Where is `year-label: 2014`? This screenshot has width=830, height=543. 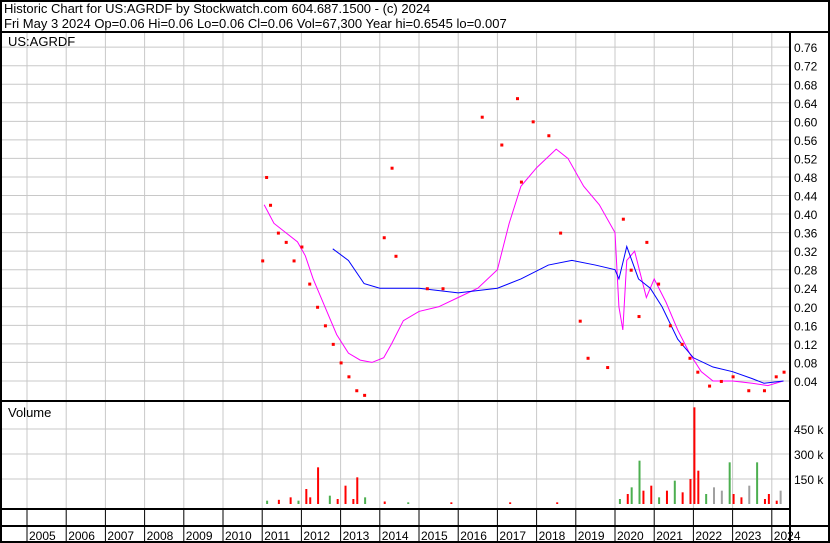
year-label: 2014 is located at coordinates (395, 536).